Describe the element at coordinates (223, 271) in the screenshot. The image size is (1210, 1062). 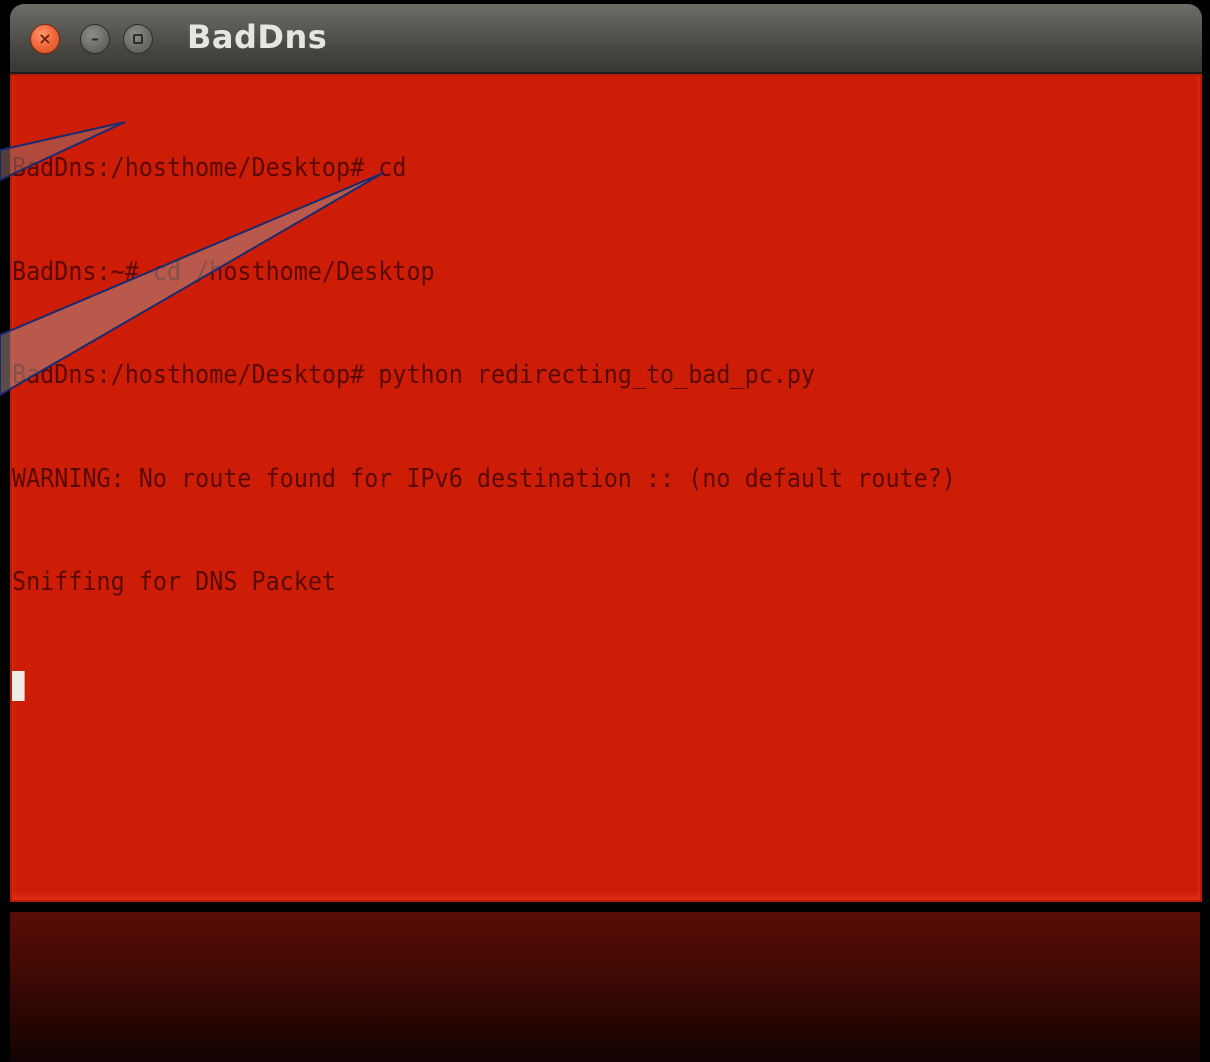
I see `terminal-line: BadDns:~# cd /hosthome/Desktop` at that location.